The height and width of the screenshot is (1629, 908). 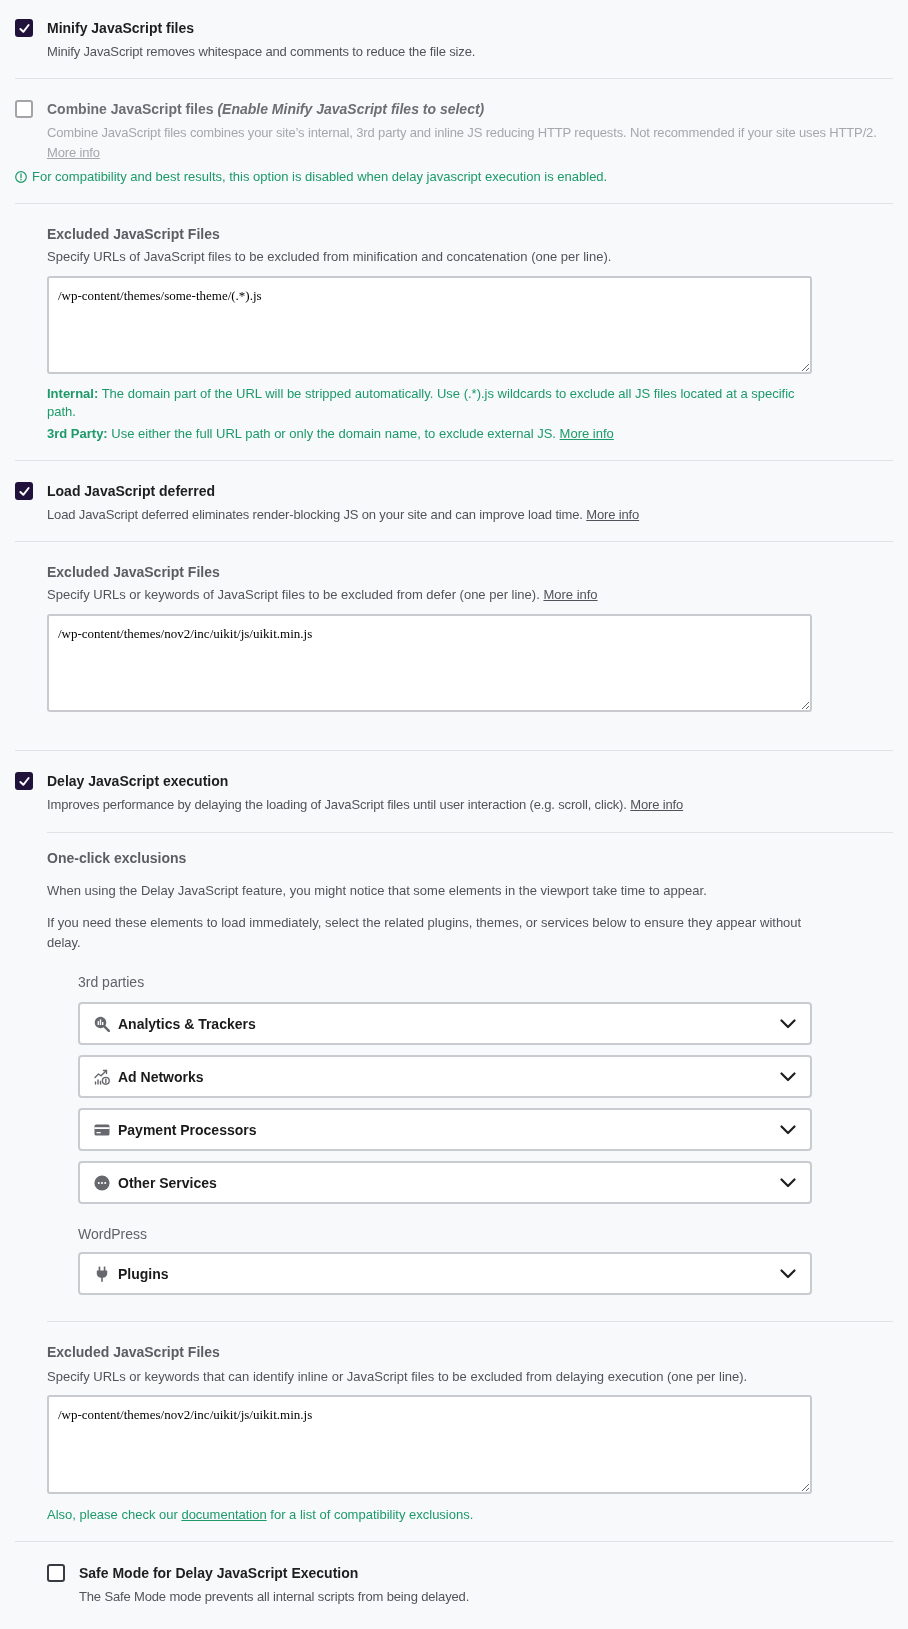 What do you see at coordinates (331, 434) in the screenshot?
I see `help-text: 3rd Party: Use either the full URL path or only the domain name, to exclude external JS. More info` at bounding box center [331, 434].